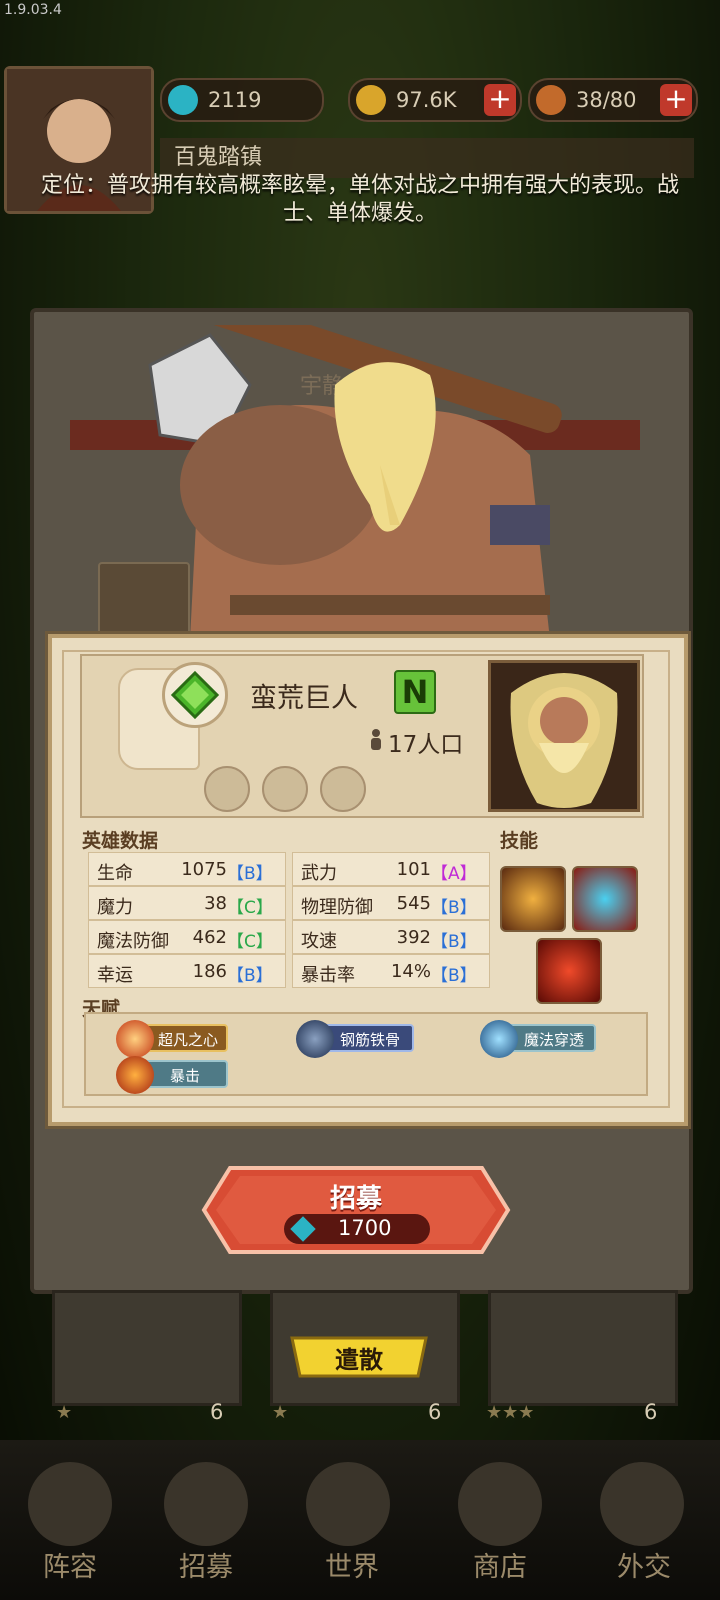 The width and height of the screenshot is (720, 1600). What do you see at coordinates (644, 1564) in the screenshot?
I see `nav-diplomacy: 外交` at bounding box center [644, 1564].